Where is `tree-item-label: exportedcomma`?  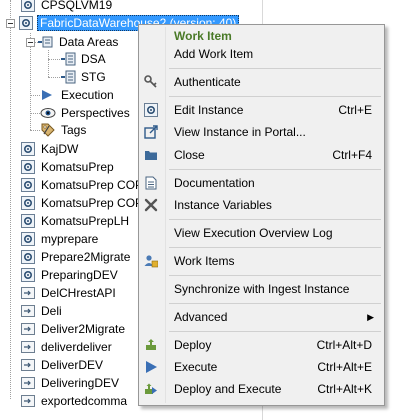
tree-item-label: exportedcomma is located at coordinates (84, 401).